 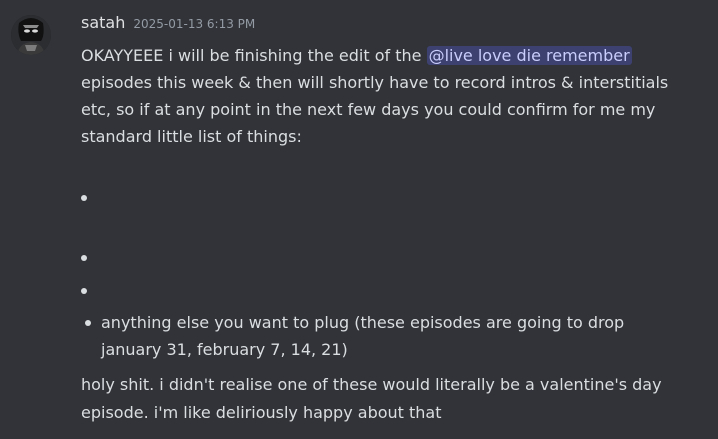 I want to click on avatar, so click(x=31, y=35).